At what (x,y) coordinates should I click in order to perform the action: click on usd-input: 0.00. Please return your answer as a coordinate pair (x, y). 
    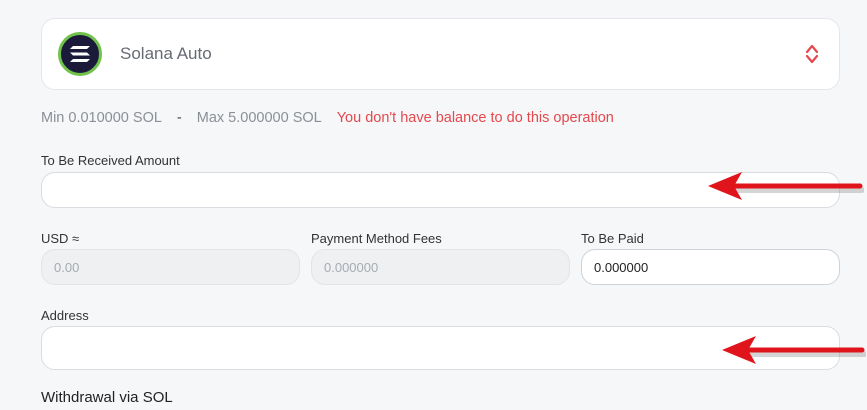
    Looking at the image, I should click on (170, 267).